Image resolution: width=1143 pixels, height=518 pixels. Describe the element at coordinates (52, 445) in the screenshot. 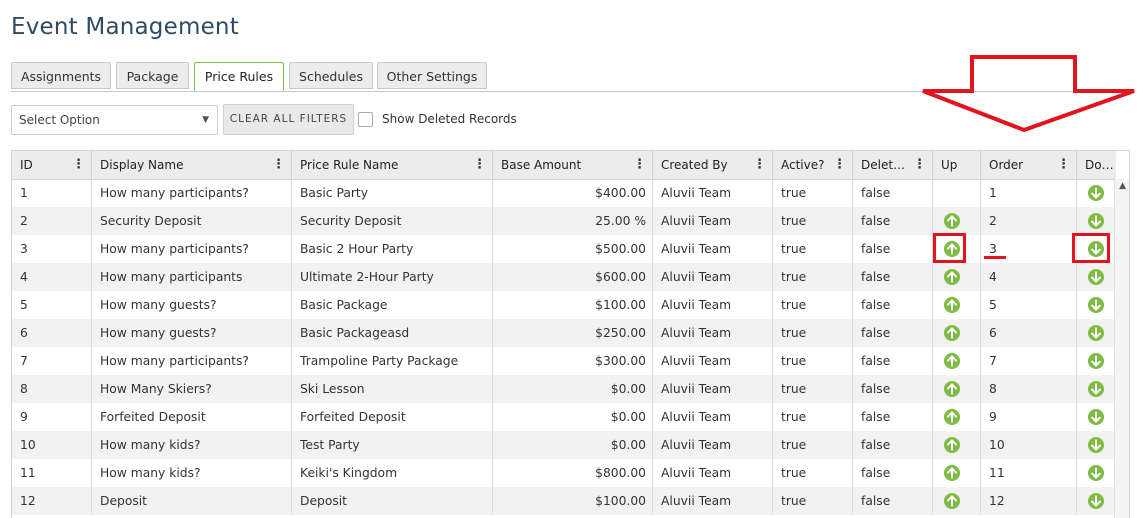

I see `cell-id: 10` at that location.